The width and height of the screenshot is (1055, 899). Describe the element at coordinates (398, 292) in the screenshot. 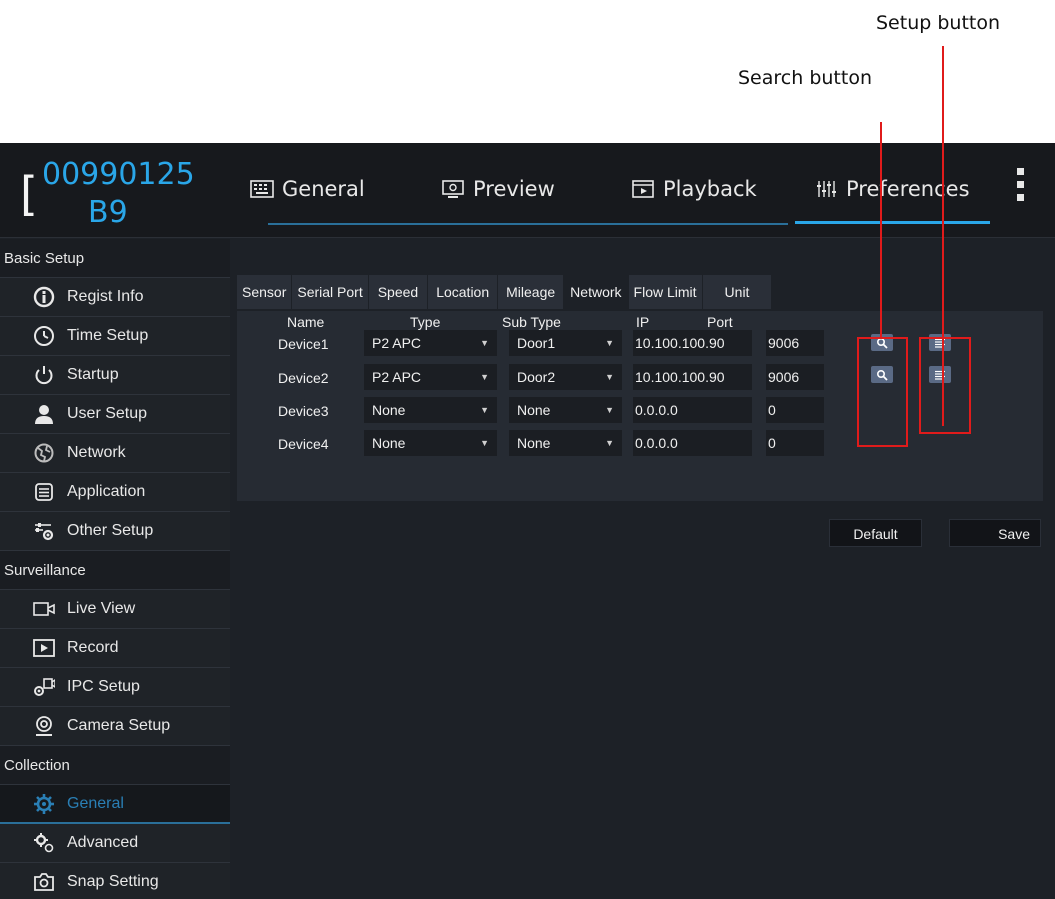

I see `subtab-speed: Speed` at that location.